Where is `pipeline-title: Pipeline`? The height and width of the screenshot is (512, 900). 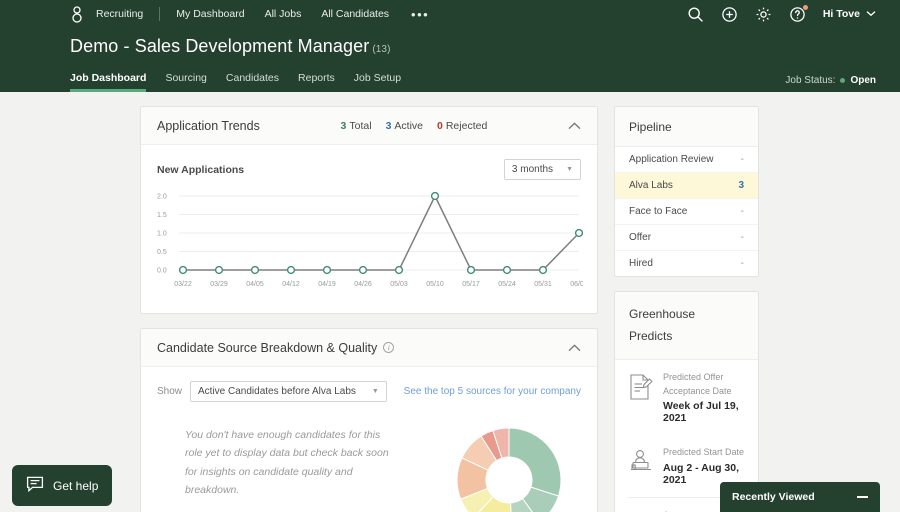
pipeline-title: Pipeline is located at coordinates (650, 127).